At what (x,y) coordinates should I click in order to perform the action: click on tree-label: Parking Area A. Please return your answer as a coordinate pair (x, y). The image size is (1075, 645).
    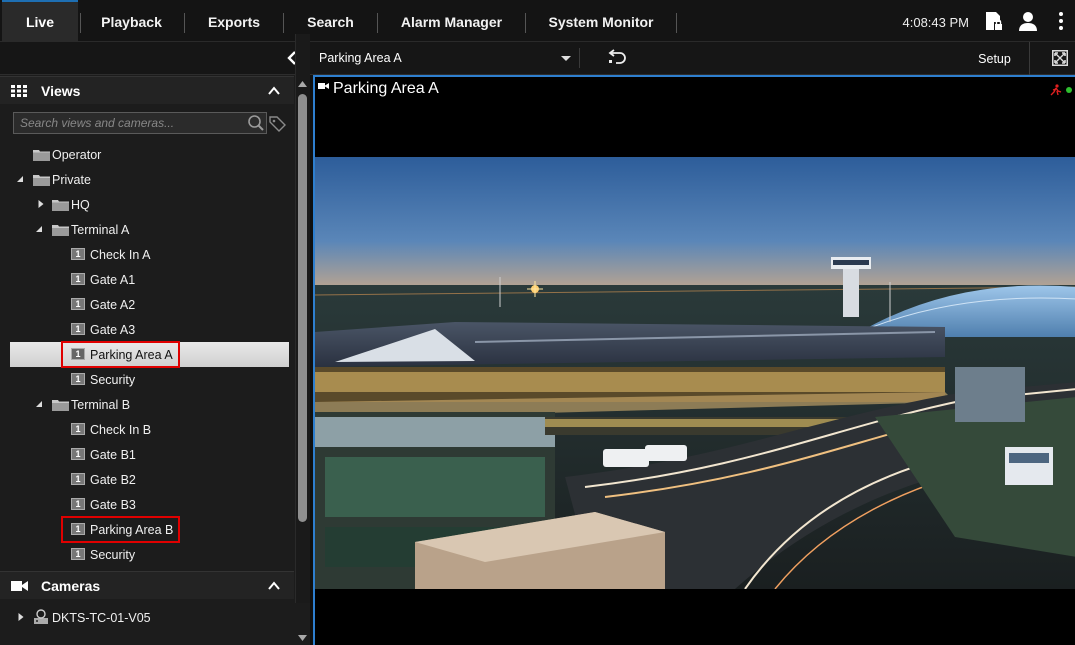
    Looking at the image, I should click on (131, 355).